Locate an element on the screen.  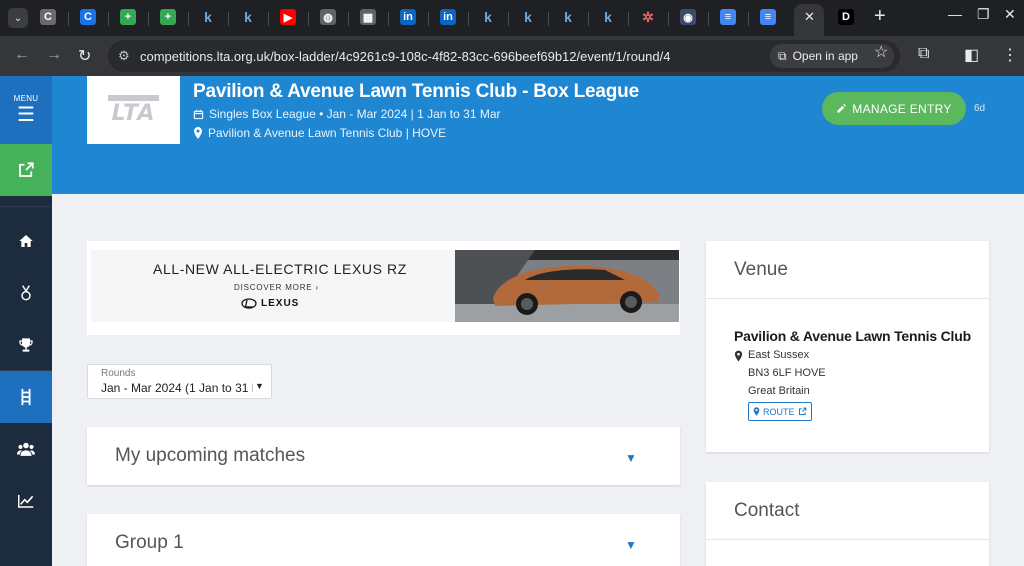
lexus-logo-icon is located at coordinates (249, 303).